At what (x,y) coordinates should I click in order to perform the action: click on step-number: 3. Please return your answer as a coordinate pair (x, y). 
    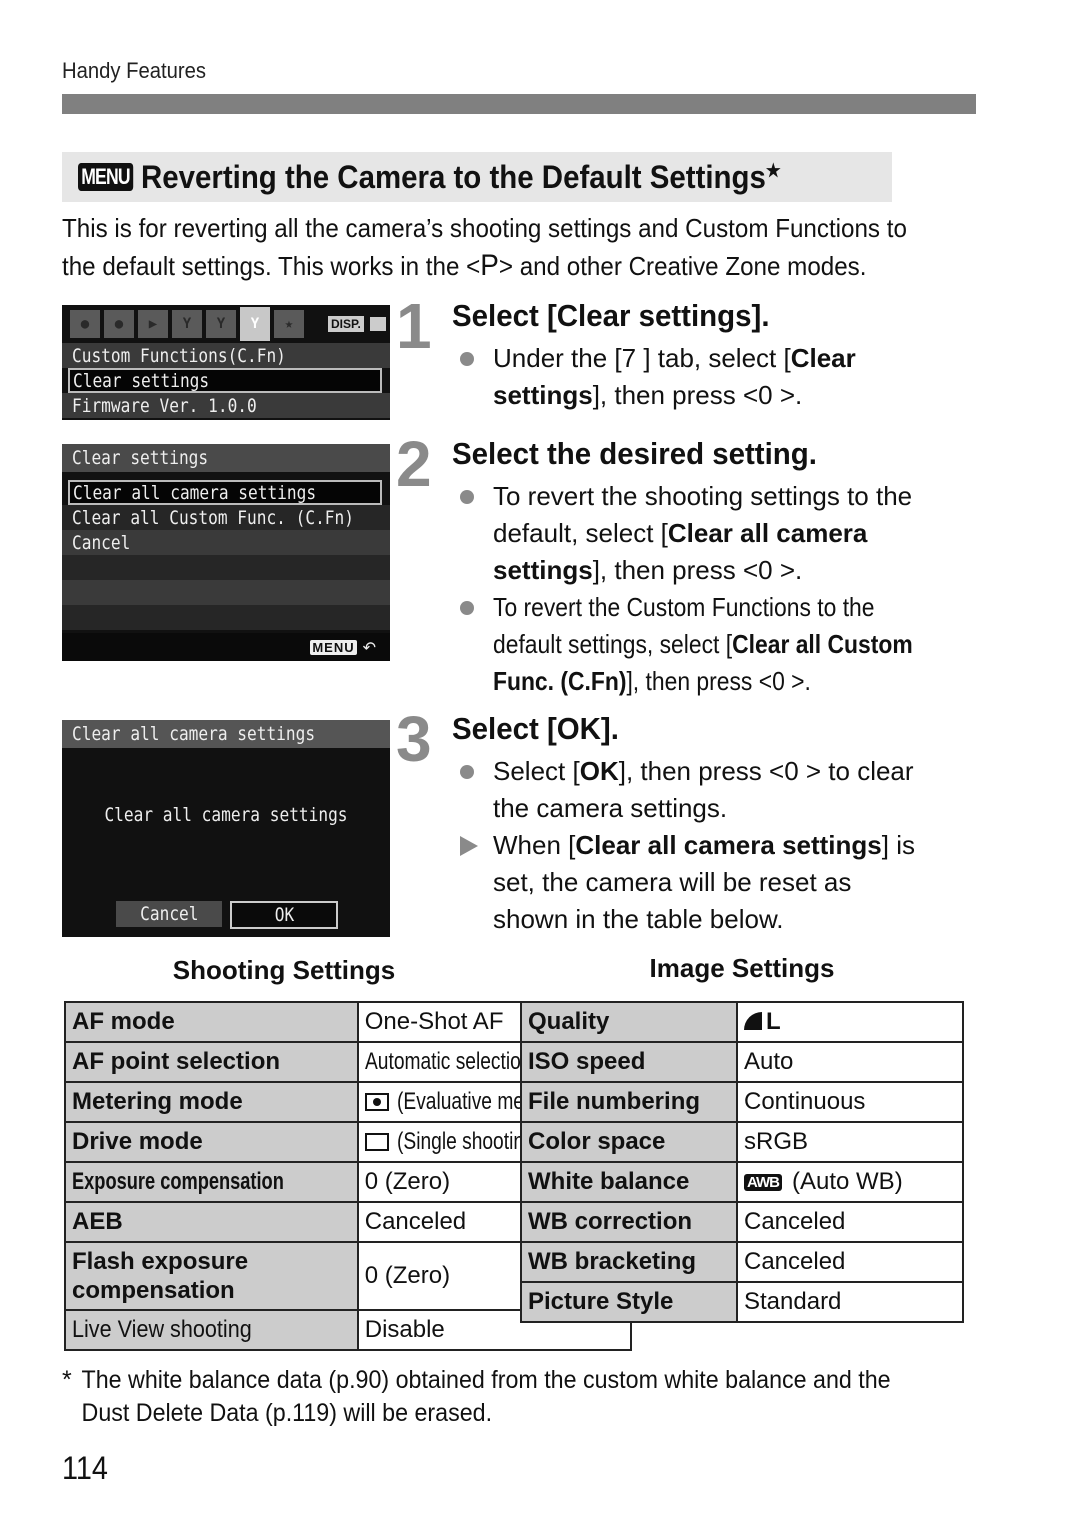
    Looking at the image, I should click on (414, 739).